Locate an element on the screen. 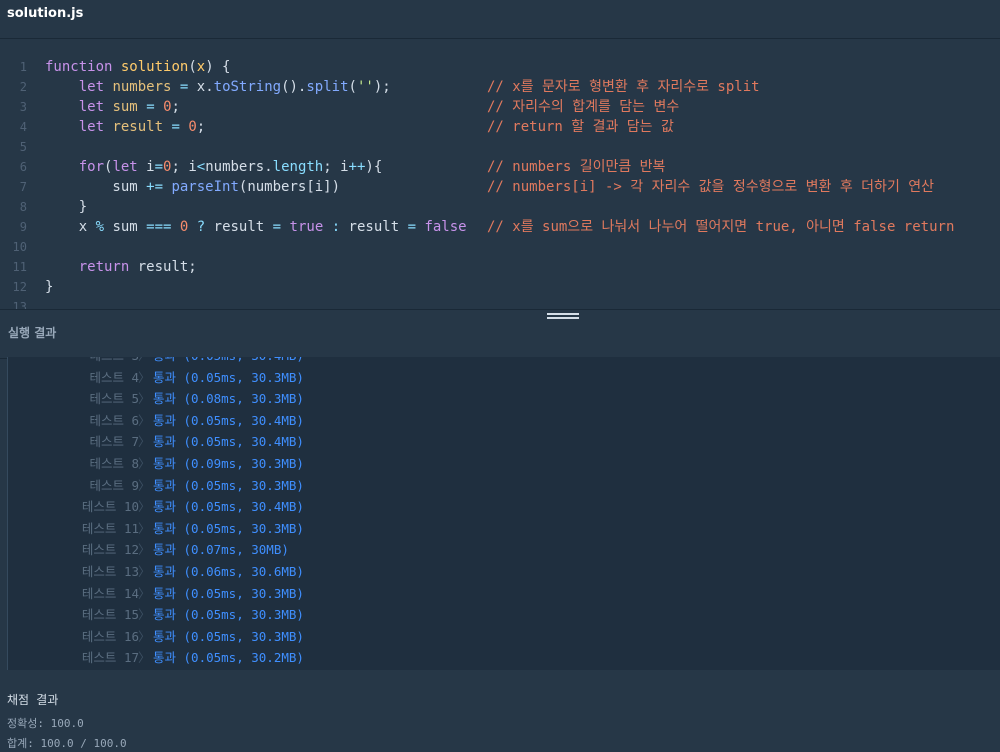 The image size is (1000, 752). total-score: 합계: 100.0 / 100.0 is located at coordinates (67, 743).